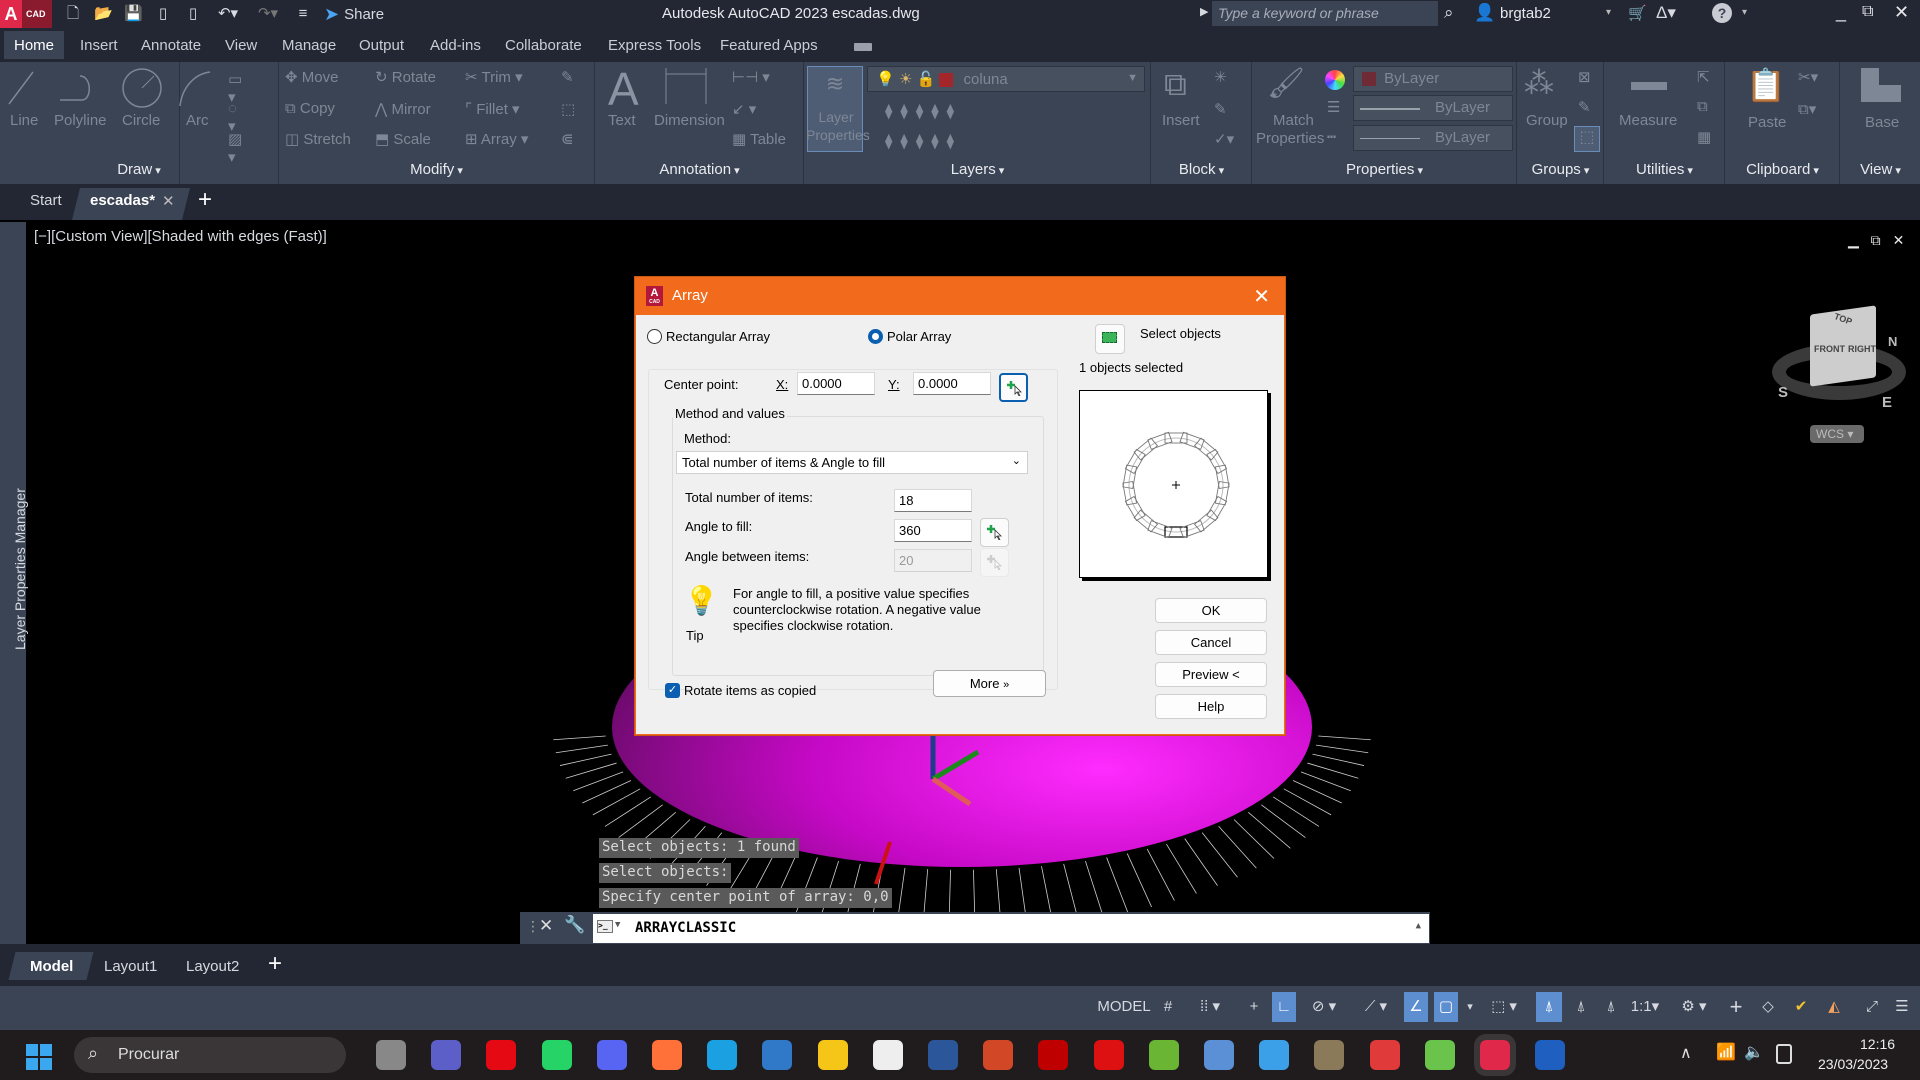  What do you see at coordinates (1872, 1007) in the screenshot?
I see `clean-screen-icon: ⤢` at bounding box center [1872, 1007].